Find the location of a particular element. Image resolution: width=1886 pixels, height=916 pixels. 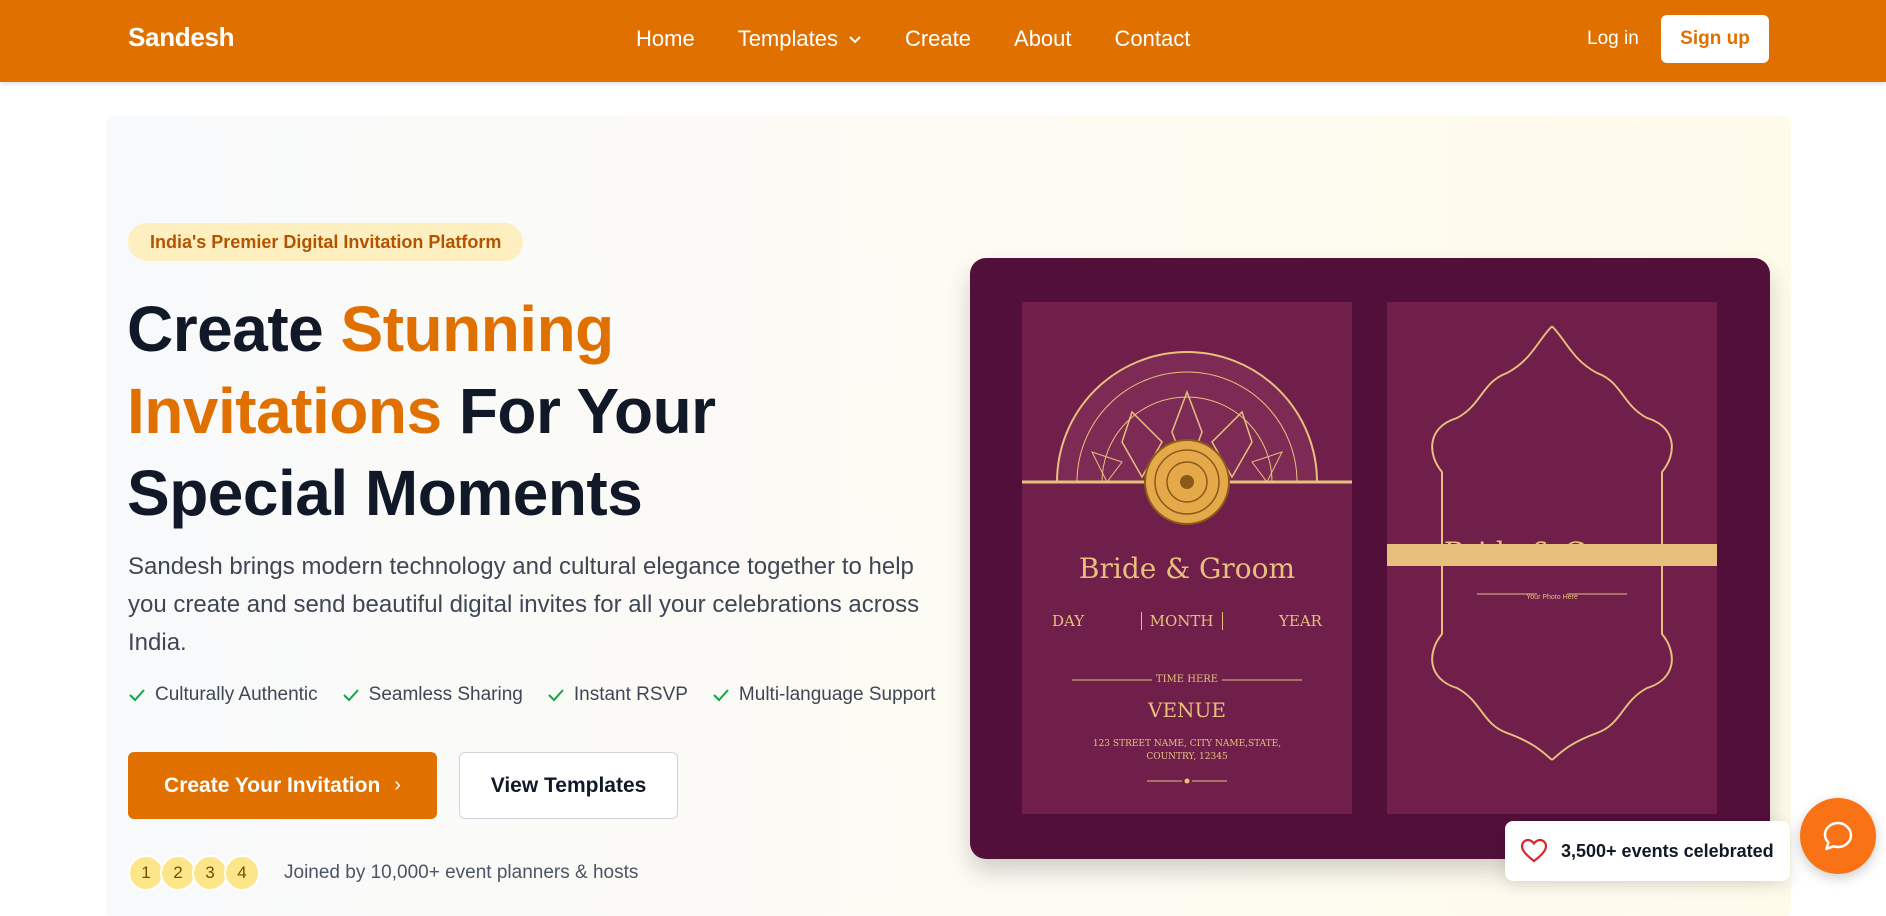

feature-label: Multi-language Support is located at coordinates (837, 694).